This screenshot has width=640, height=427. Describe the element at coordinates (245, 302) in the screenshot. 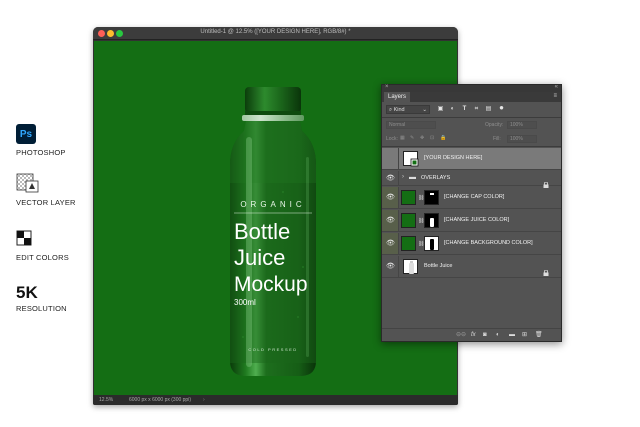

I see `label-volume: 300ml` at that location.